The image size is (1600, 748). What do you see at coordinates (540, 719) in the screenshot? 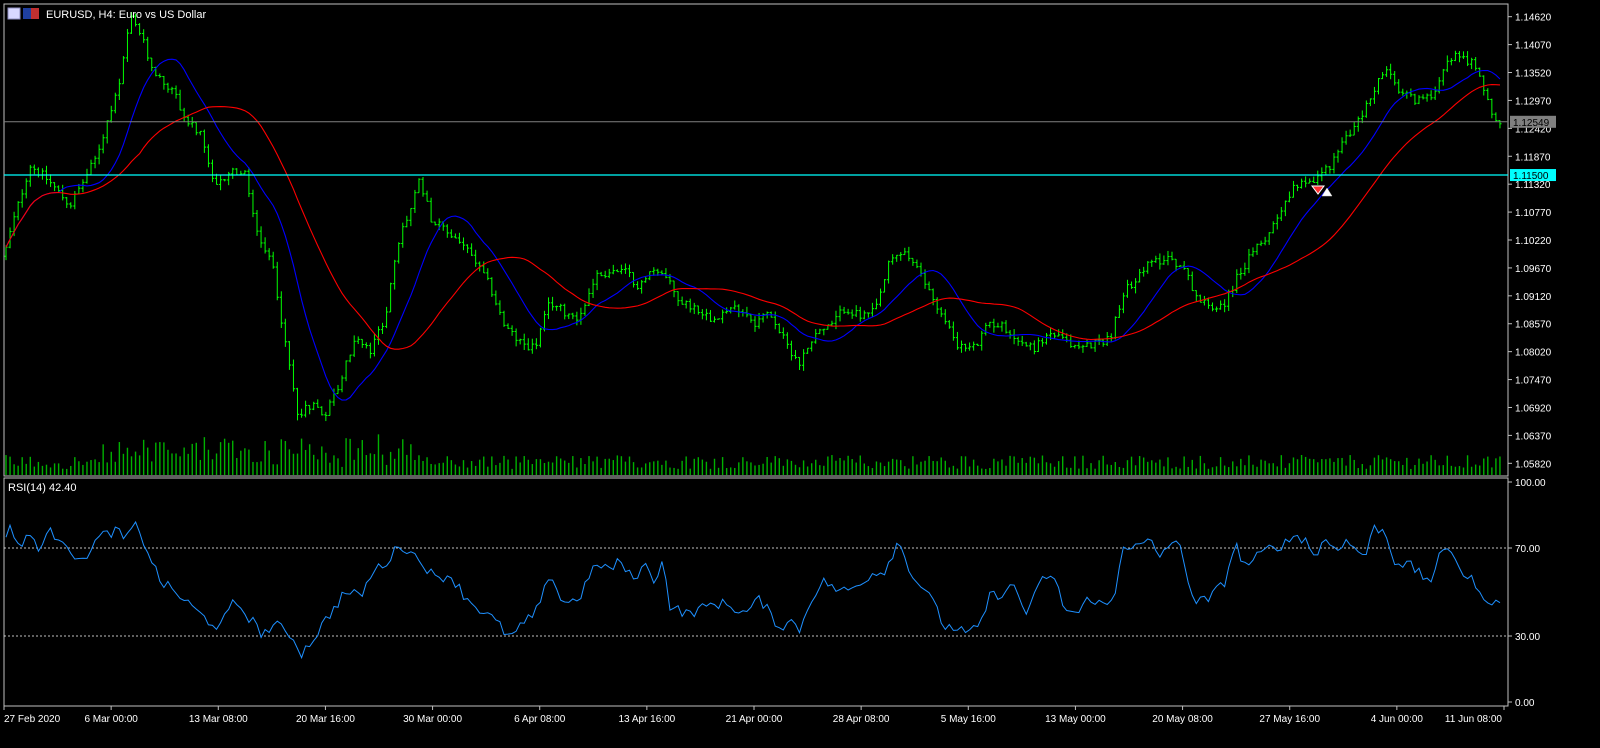
I see `date-tick-label: 6 Apr 08:00` at bounding box center [540, 719].